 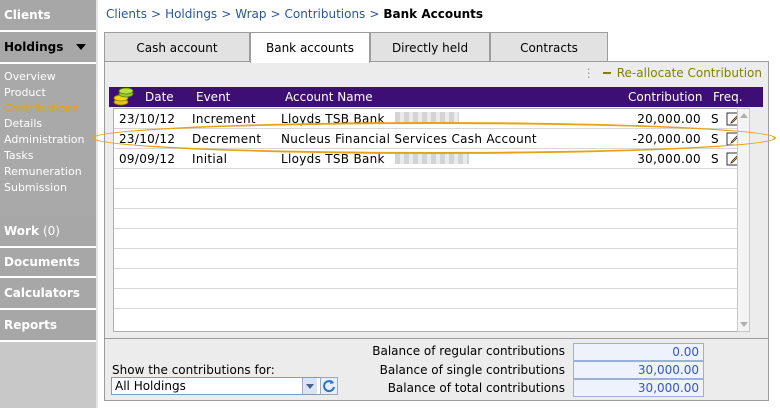 What do you see at coordinates (588, 73) in the screenshot?
I see `toolbar-grip-icon: ⋮` at bounding box center [588, 73].